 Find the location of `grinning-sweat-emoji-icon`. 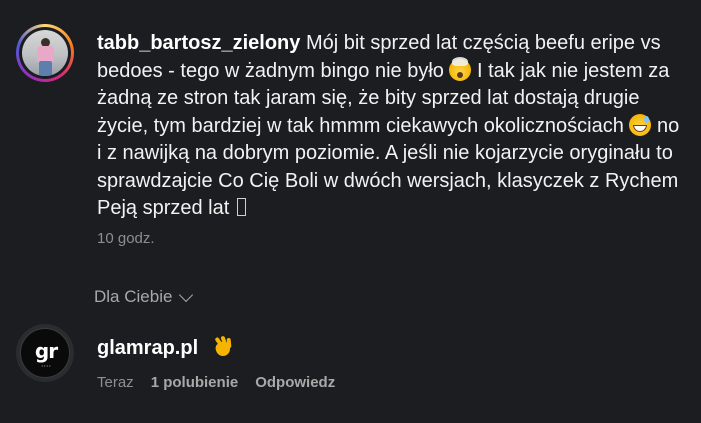

grinning-sweat-emoji-icon is located at coordinates (640, 124).